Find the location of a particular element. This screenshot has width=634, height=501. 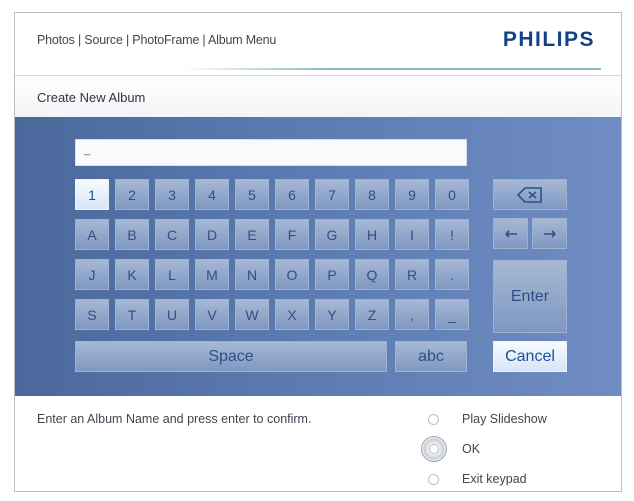

key-row3-1: K is located at coordinates (132, 274).